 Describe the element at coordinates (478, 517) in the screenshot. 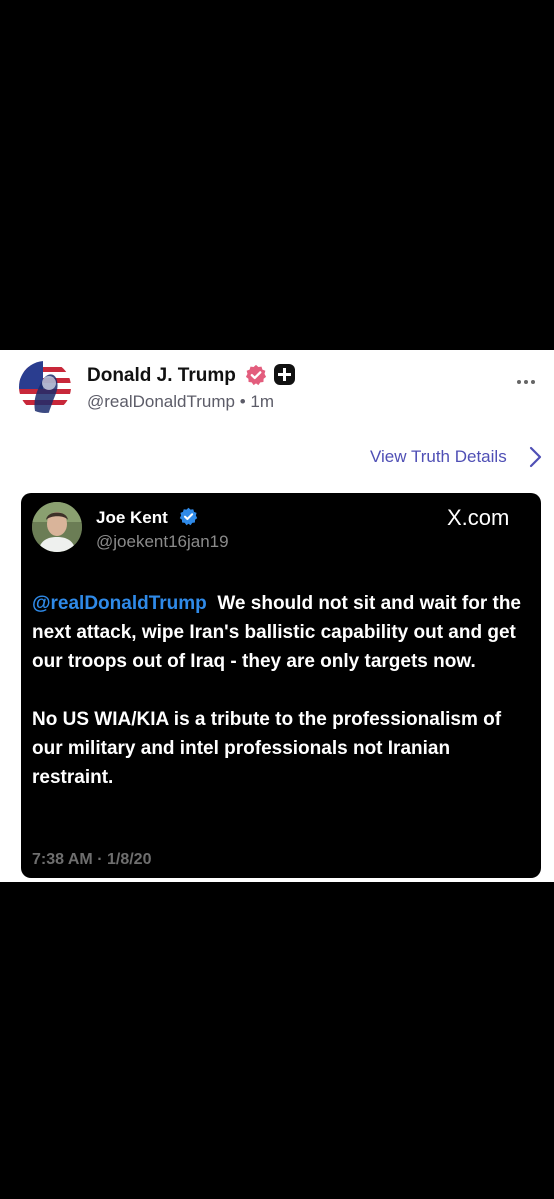

I see `x-com-logo: X.com` at that location.